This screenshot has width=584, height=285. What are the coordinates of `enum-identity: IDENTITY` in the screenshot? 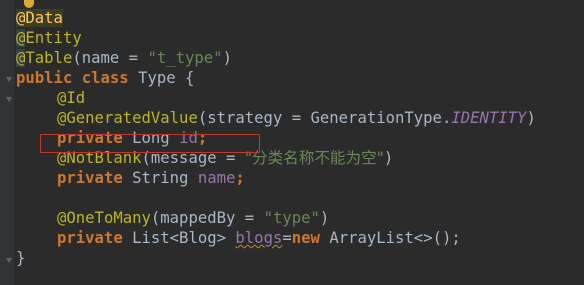 It's located at (489, 118).